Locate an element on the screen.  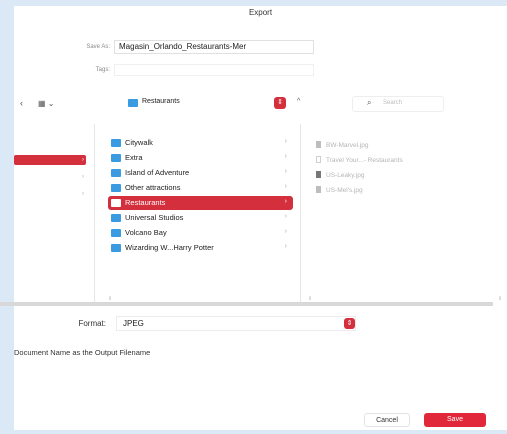
folder-name: Other attractions is located at coordinates (153, 187).